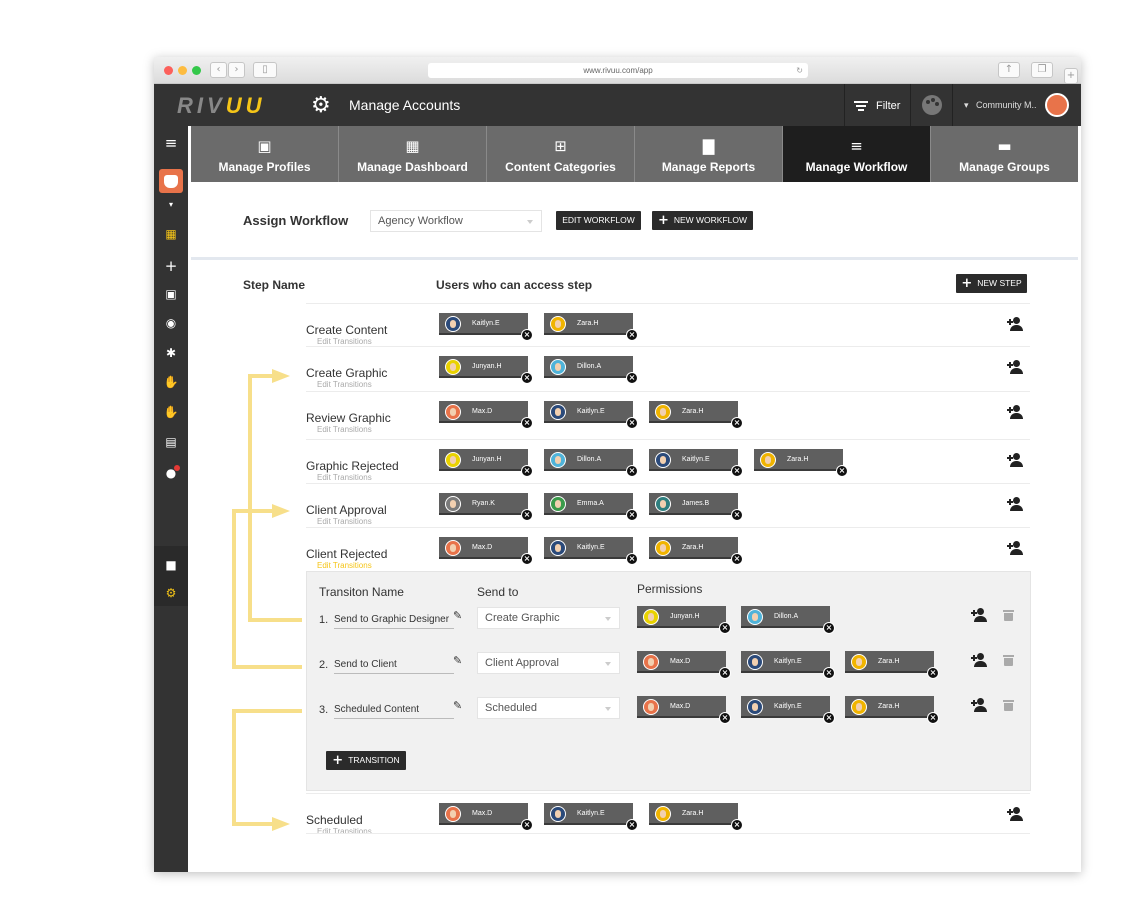  Describe the element at coordinates (281, 376) in the screenshot. I see `arrowhead-create-graphic` at that location.